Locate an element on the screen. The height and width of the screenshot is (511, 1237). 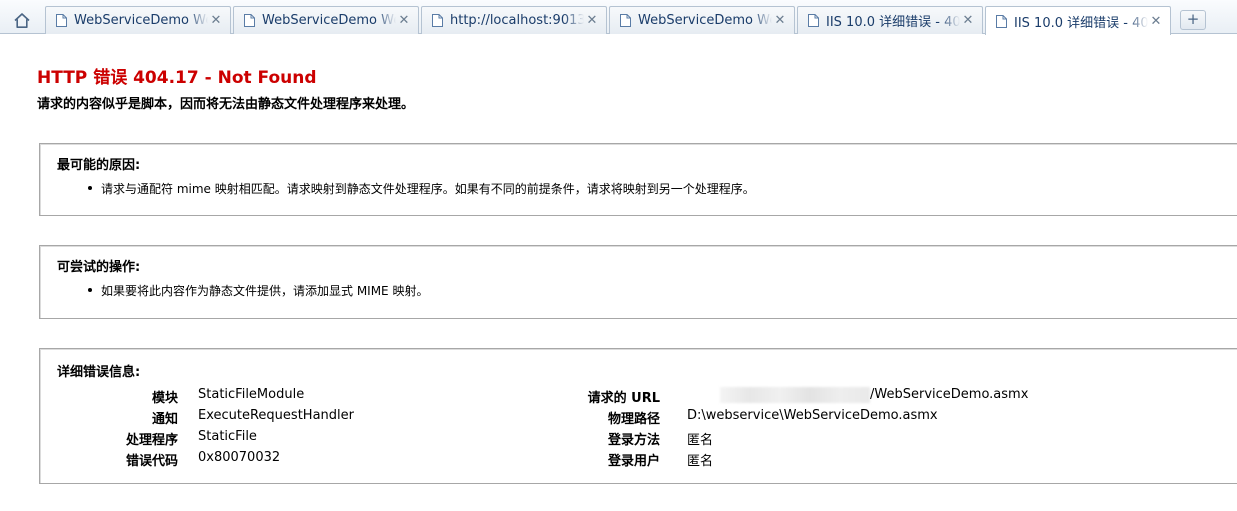
tab-iis-404-active: IIS 10.0 详细错误 - 404.17 ✕ is located at coordinates (1078, 20).